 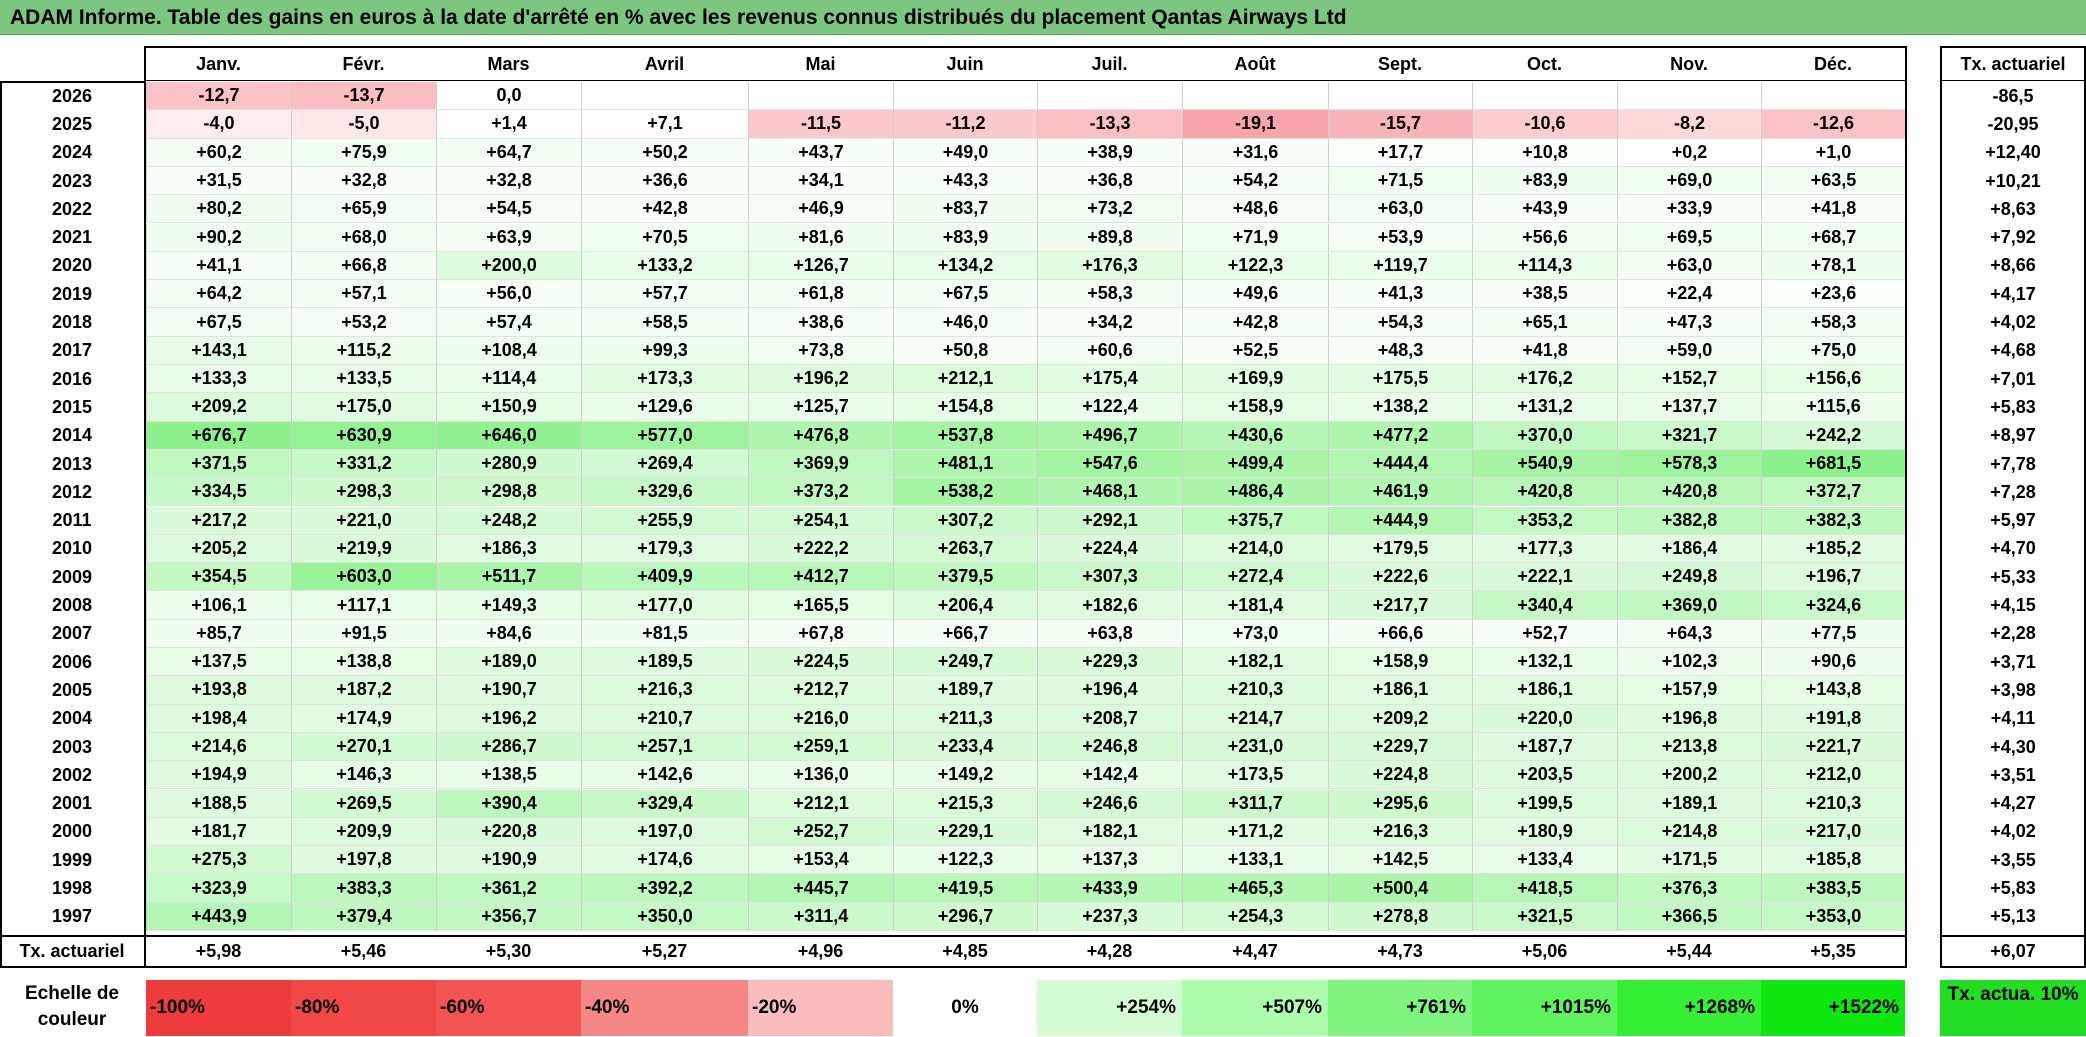 What do you see at coordinates (72, 322) in the screenshot?
I see `year-label: 2018` at bounding box center [72, 322].